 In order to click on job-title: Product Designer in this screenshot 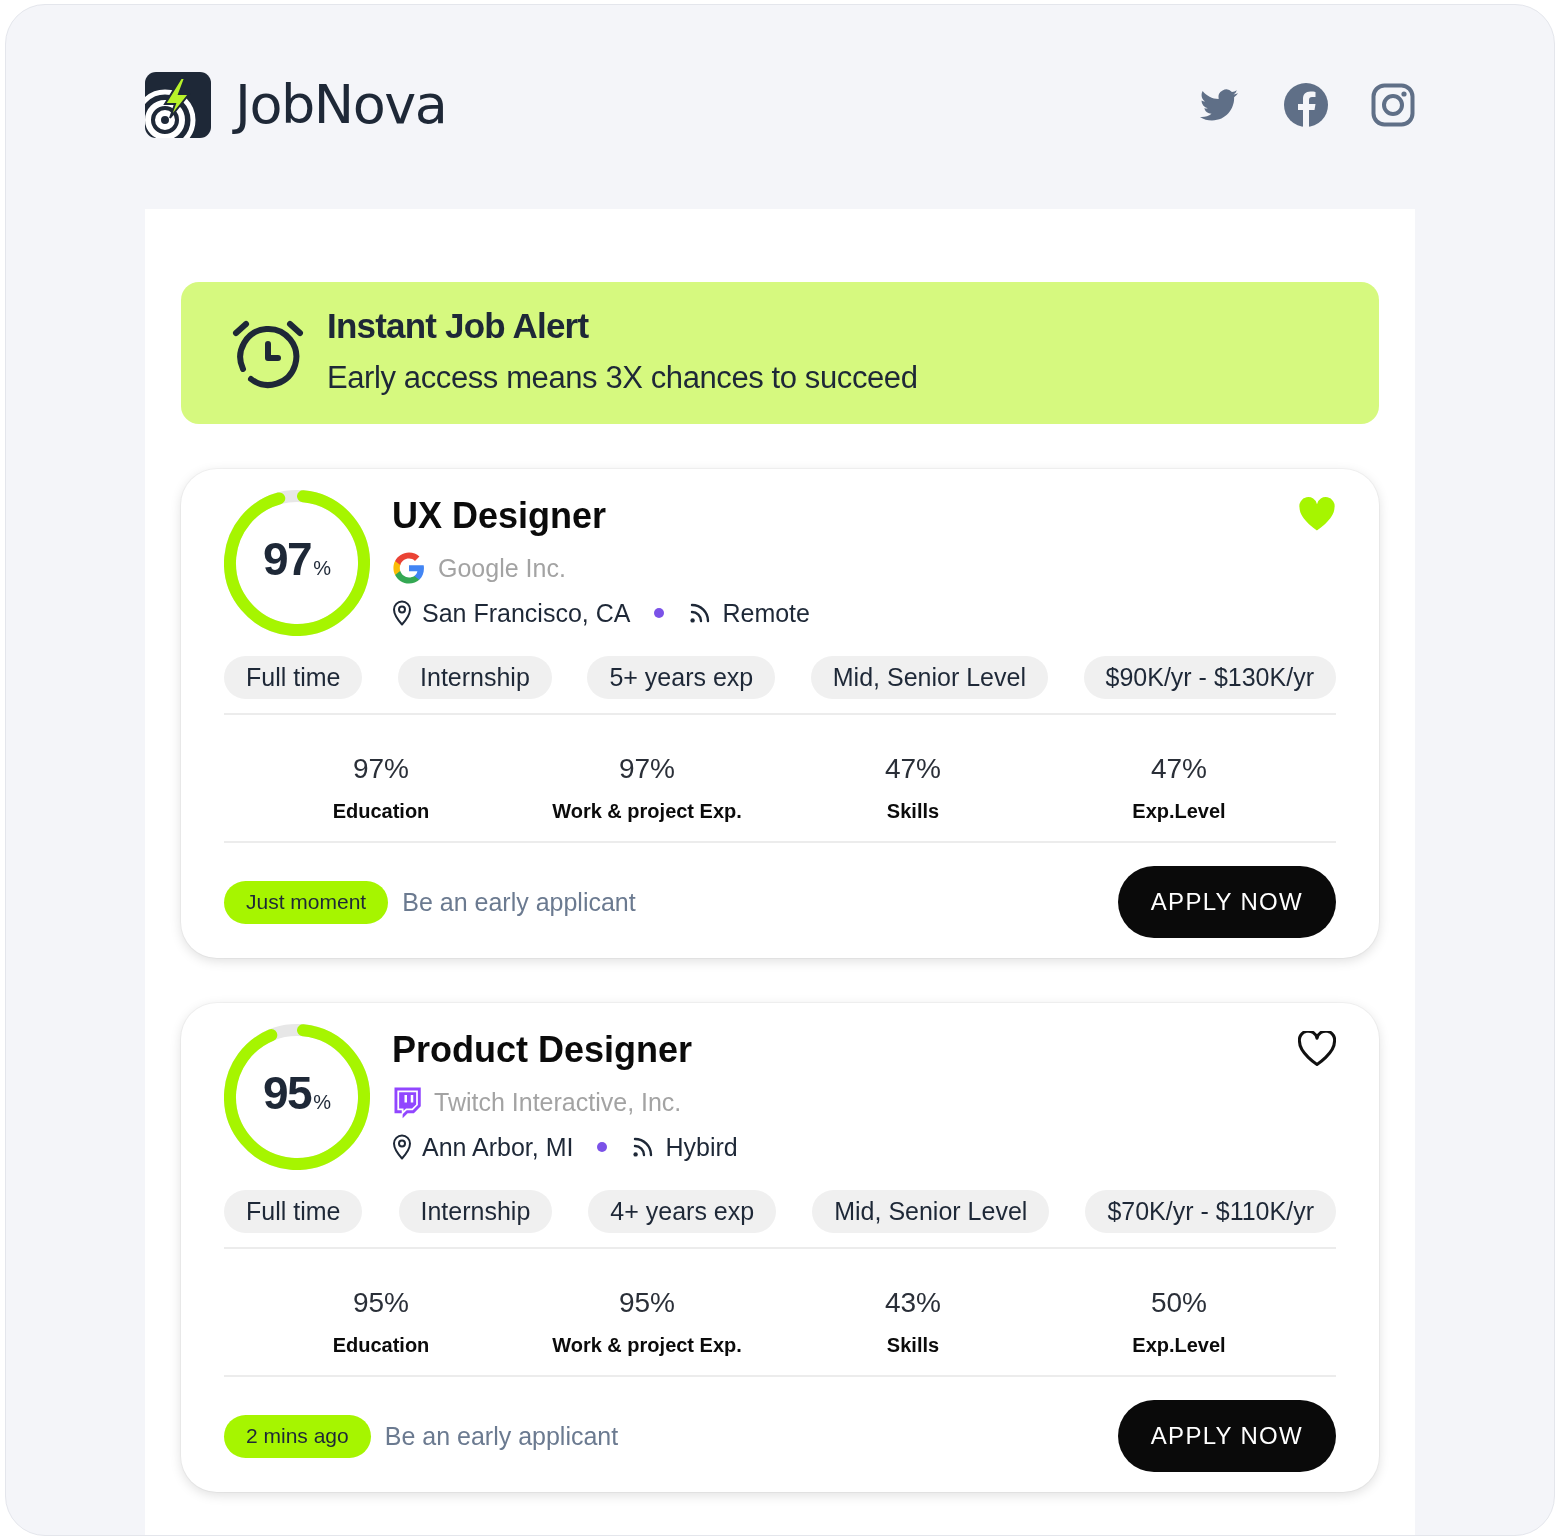, I will do `click(543, 1050)`.